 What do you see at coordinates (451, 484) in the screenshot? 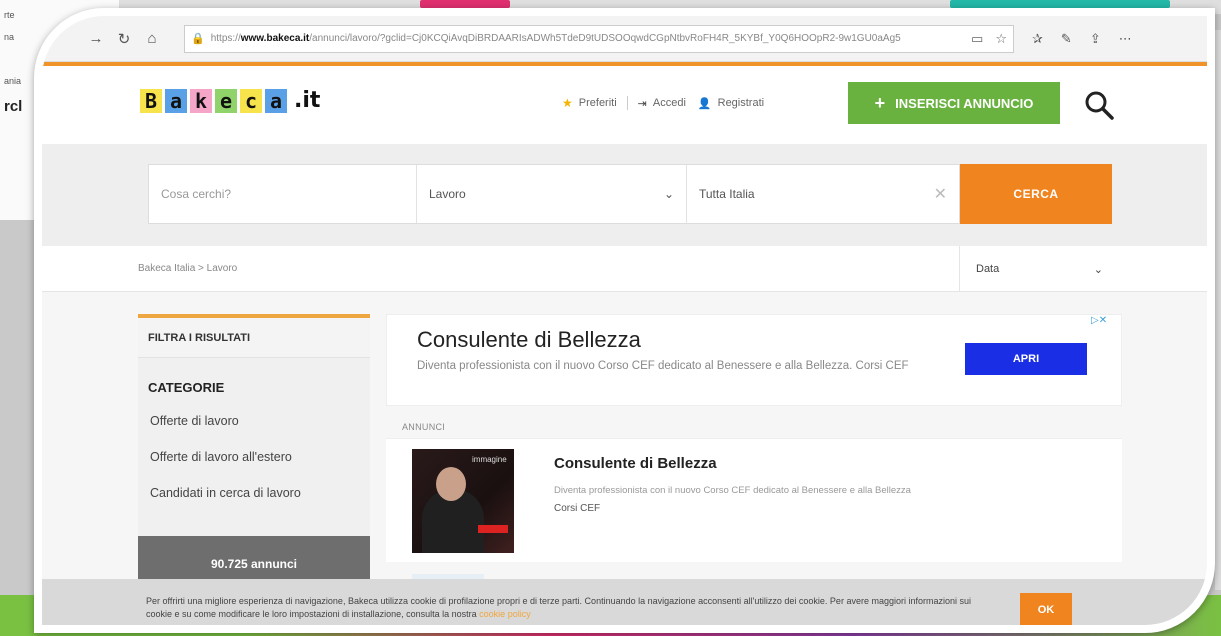
I see `person-head` at bounding box center [451, 484].